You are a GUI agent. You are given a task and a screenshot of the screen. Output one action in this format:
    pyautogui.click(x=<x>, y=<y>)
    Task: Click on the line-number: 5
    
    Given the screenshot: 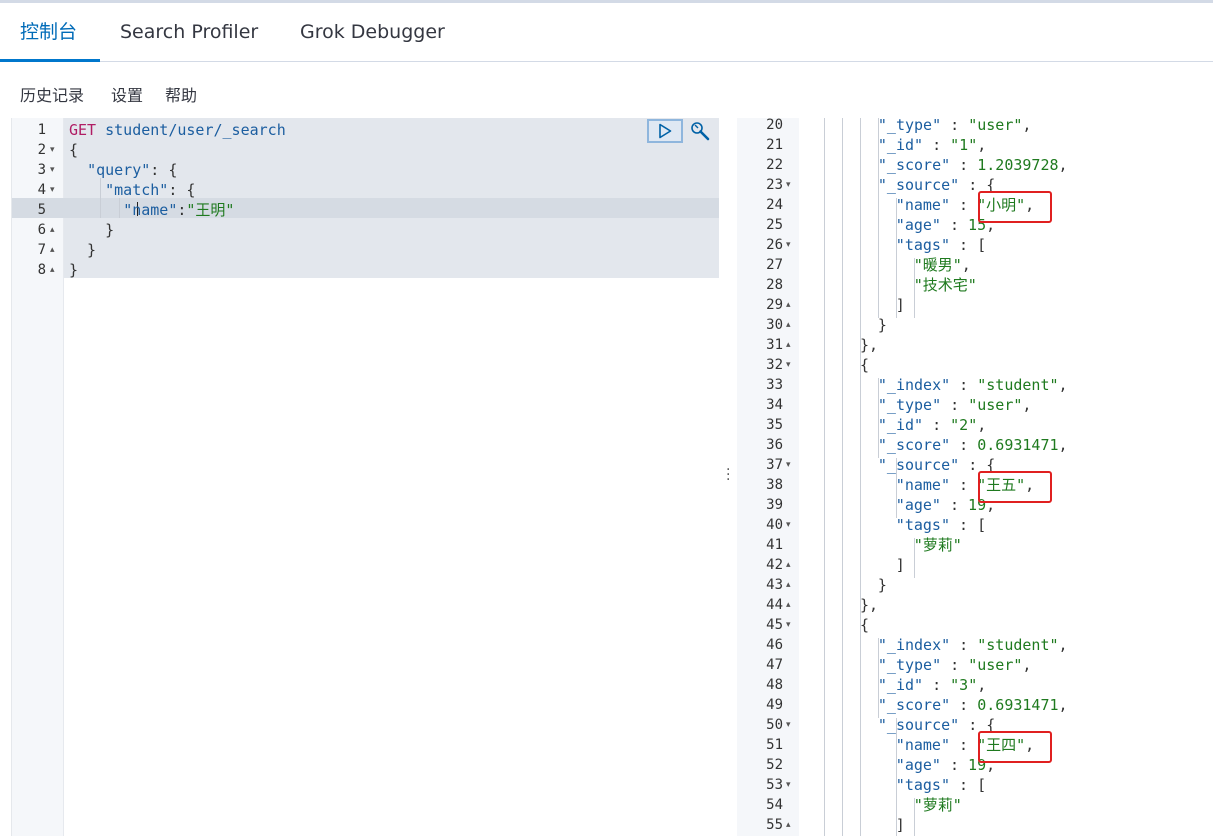 What is the action you would take?
    pyautogui.click(x=41, y=210)
    